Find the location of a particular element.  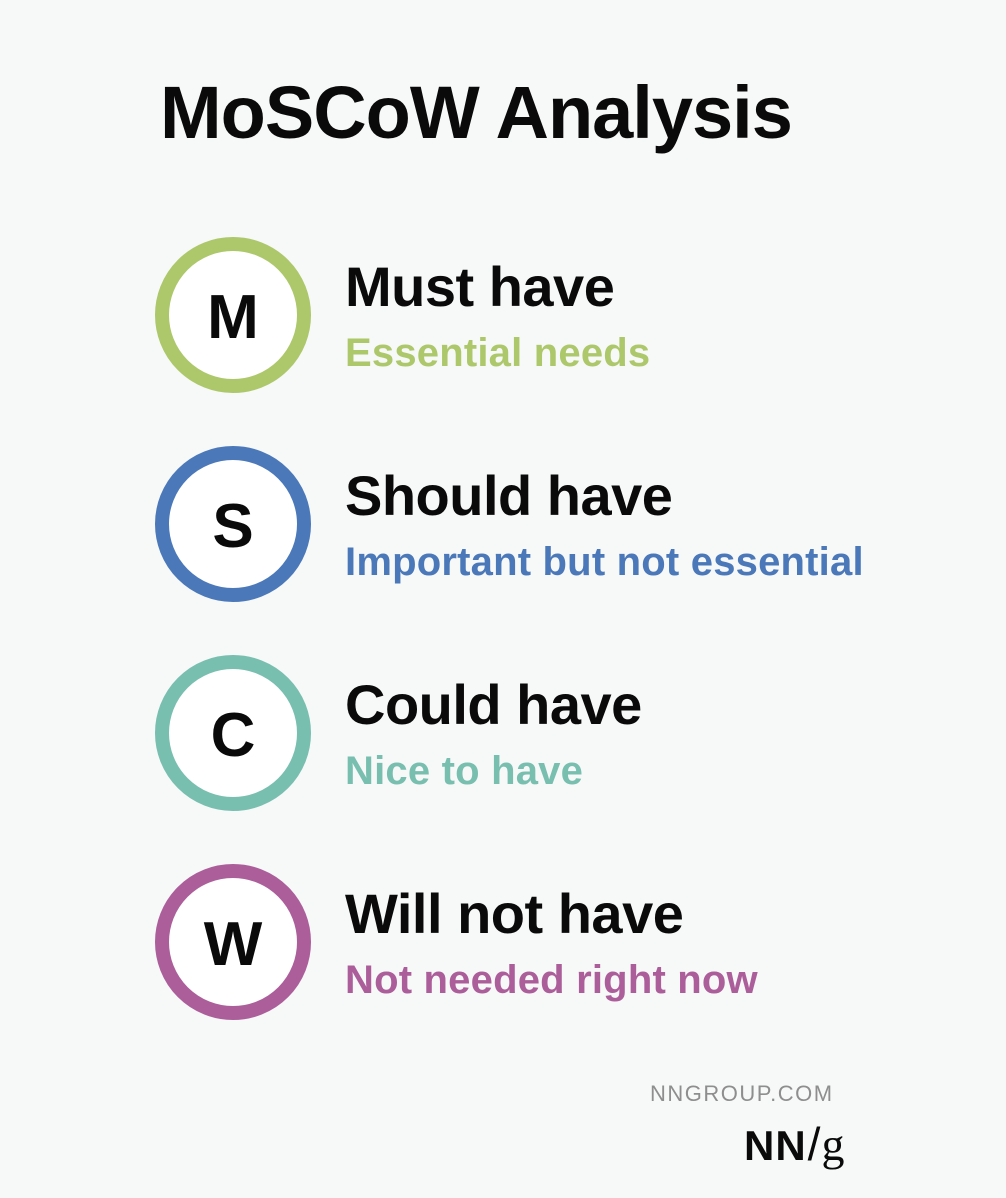

list-item-will-not-have: W Will not have Not needed right now is located at coordinates (555, 942).